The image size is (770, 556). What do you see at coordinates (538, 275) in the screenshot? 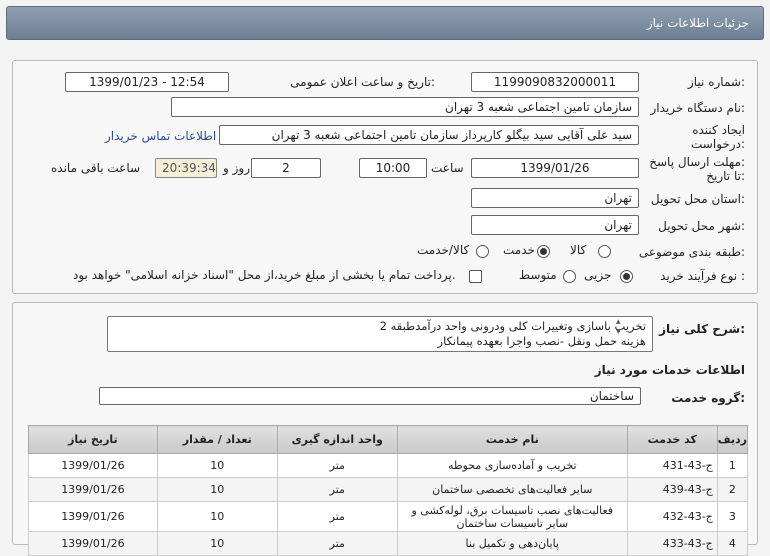
I see `process-option-medium: متوسط` at bounding box center [538, 275].